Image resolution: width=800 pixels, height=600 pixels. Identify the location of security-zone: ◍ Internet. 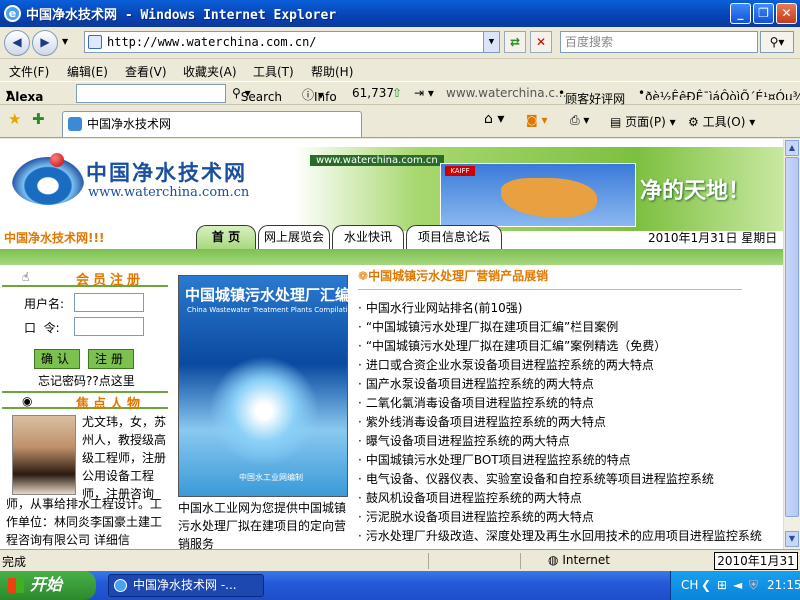
(579, 560).